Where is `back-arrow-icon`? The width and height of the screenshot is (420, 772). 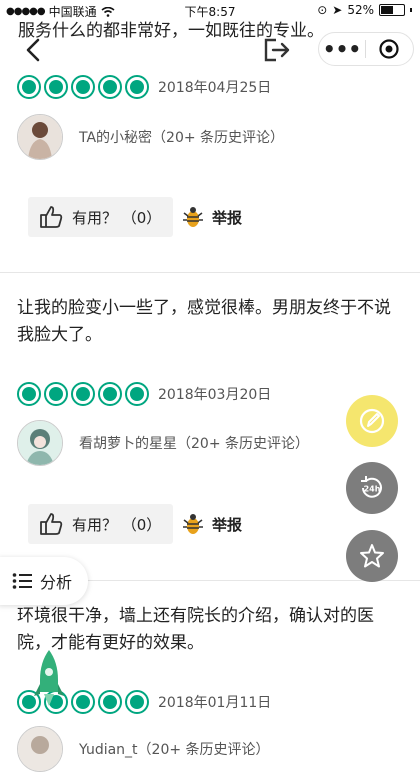 back-arrow-icon is located at coordinates (33, 50).